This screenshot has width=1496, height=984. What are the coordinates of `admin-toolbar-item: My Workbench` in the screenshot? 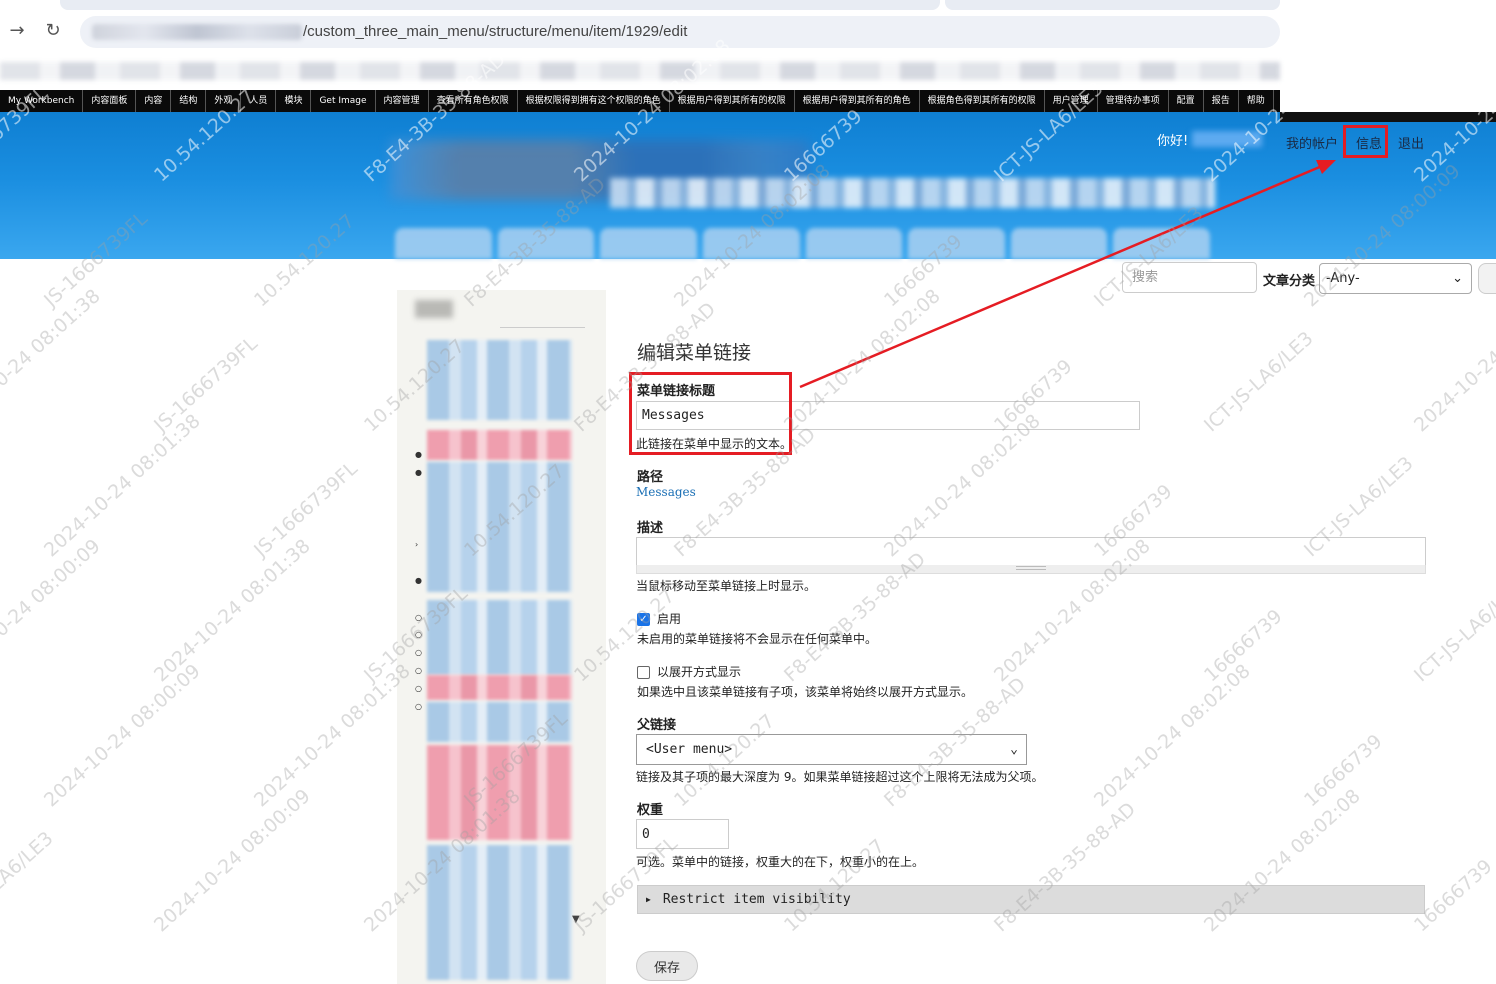 It's located at (42, 101).